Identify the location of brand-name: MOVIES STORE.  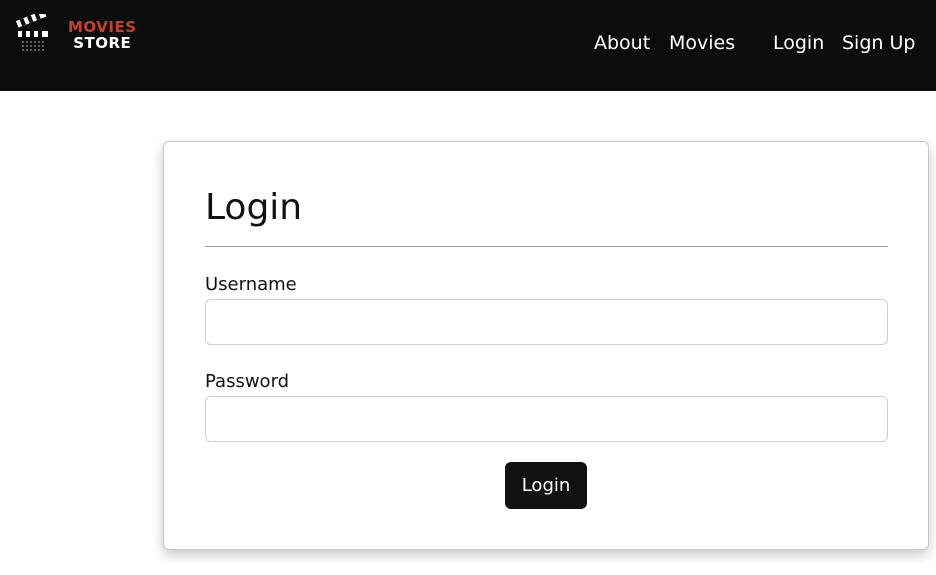
(102, 35).